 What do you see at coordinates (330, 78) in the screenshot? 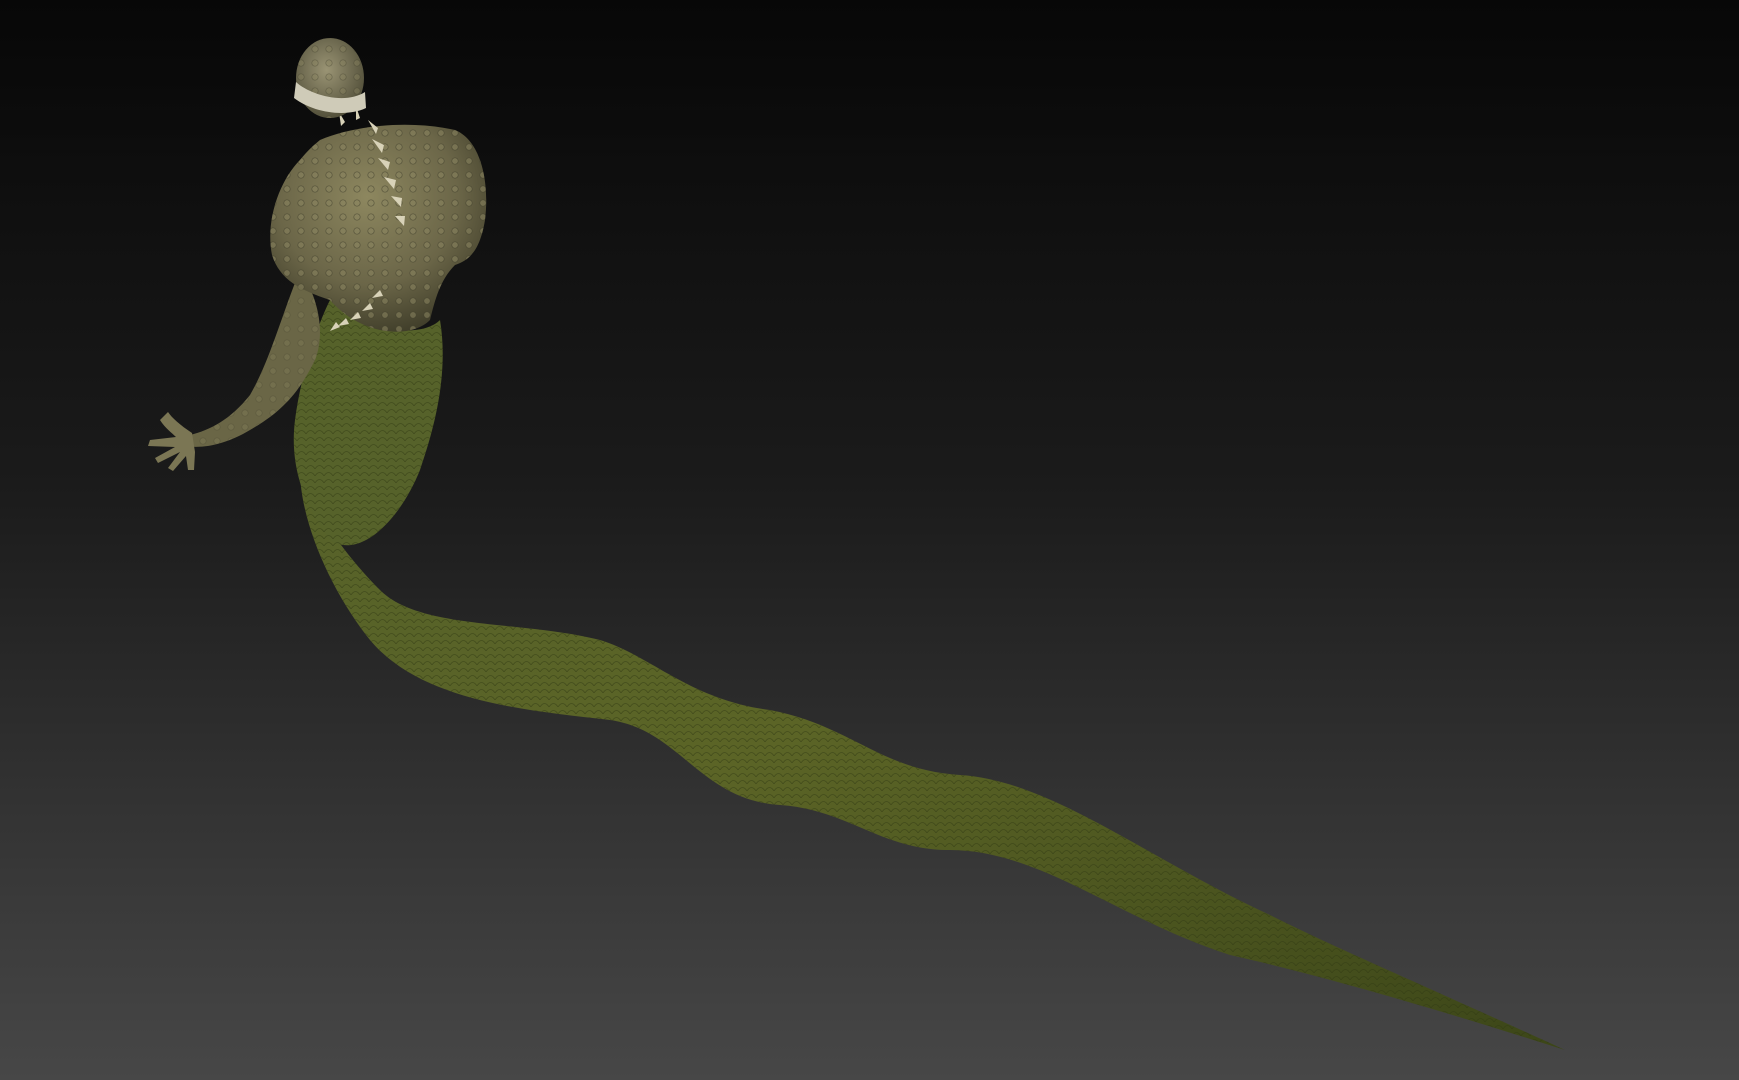
I see `creature-head` at bounding box center [330, 78].